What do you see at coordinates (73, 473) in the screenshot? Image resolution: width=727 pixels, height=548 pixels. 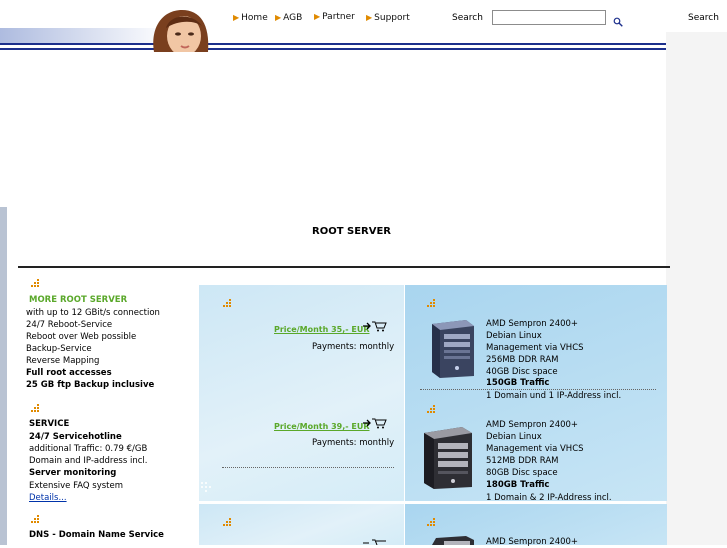 I see `service-line: Server monitoring` at bounding box center [73, 473].